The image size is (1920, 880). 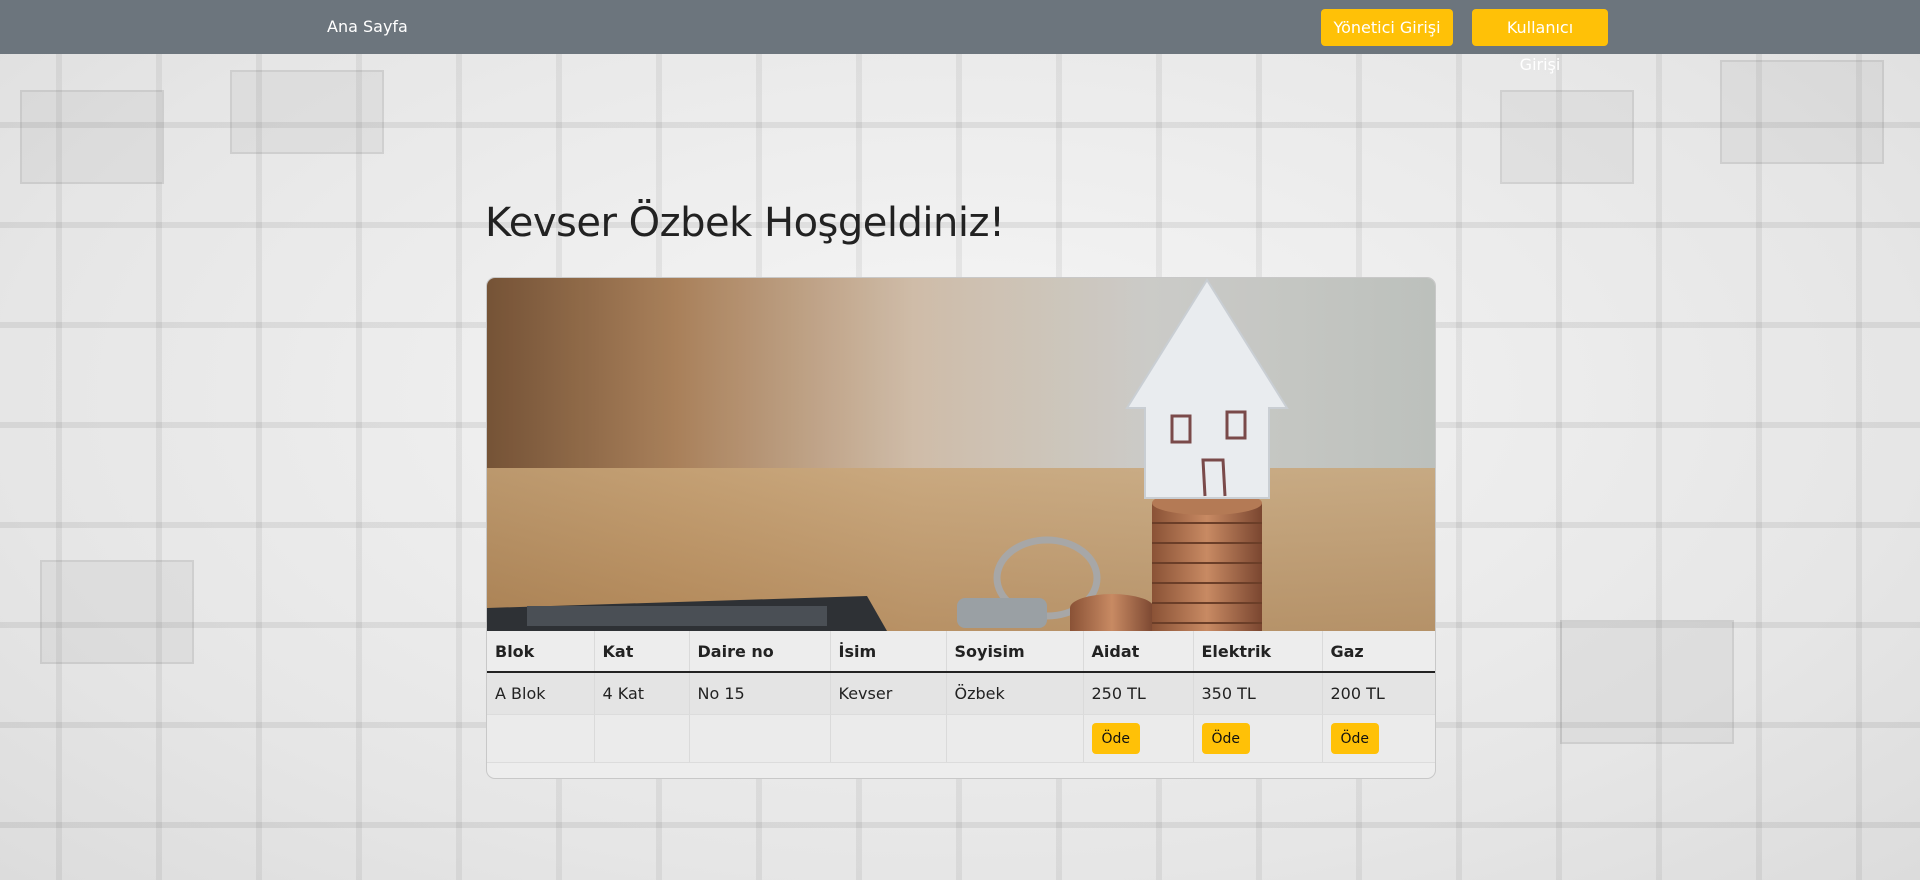 What do you see at coordinates (1387, 27) in the screenshot?
I see `admin-login-button: Yönetici Girişi` at bounding box center [1387, 27].